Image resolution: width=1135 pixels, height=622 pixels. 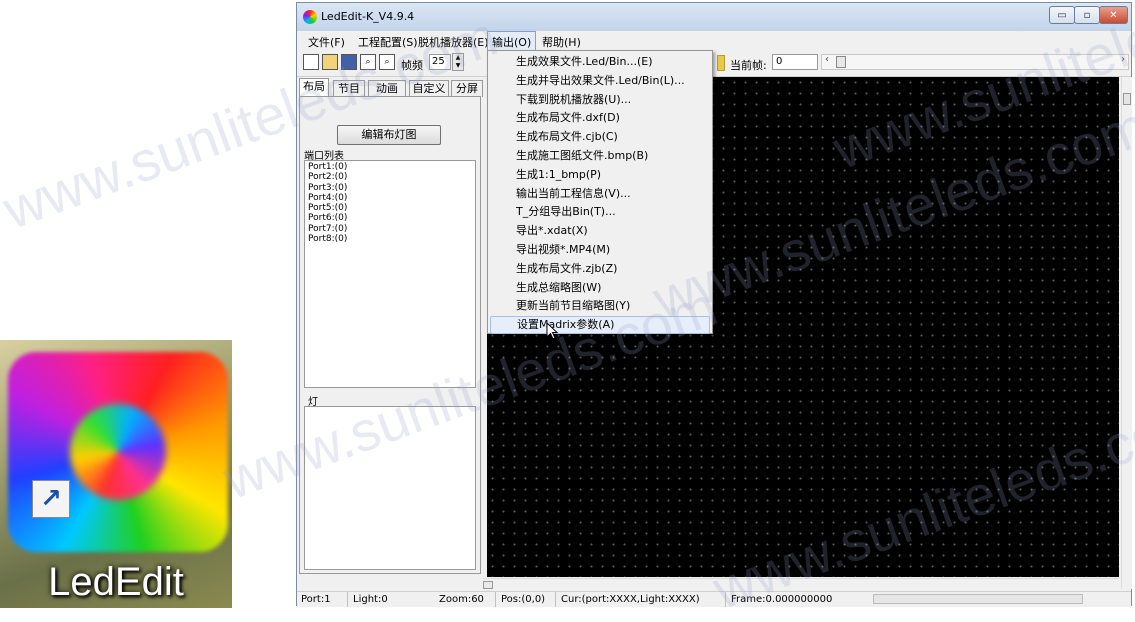 I want to click on vertical-scroll-thumb, so click(x=1127, y=99).